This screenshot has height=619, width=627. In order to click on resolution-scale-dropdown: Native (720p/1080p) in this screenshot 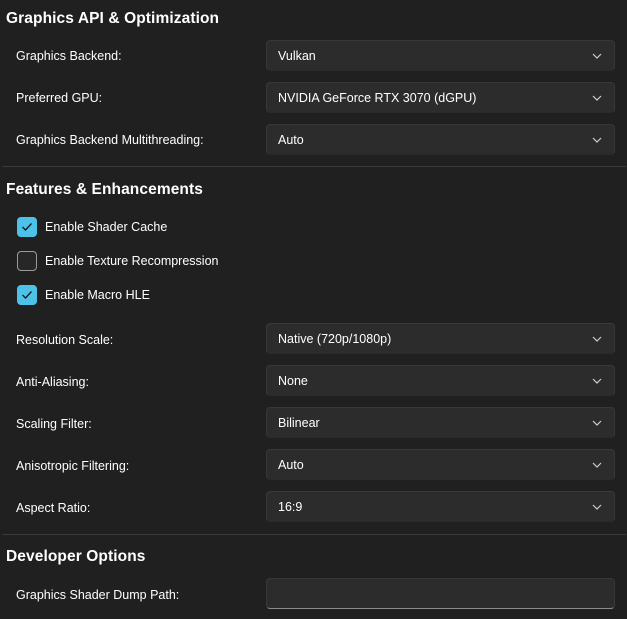, I will do `click(440, 338)`.